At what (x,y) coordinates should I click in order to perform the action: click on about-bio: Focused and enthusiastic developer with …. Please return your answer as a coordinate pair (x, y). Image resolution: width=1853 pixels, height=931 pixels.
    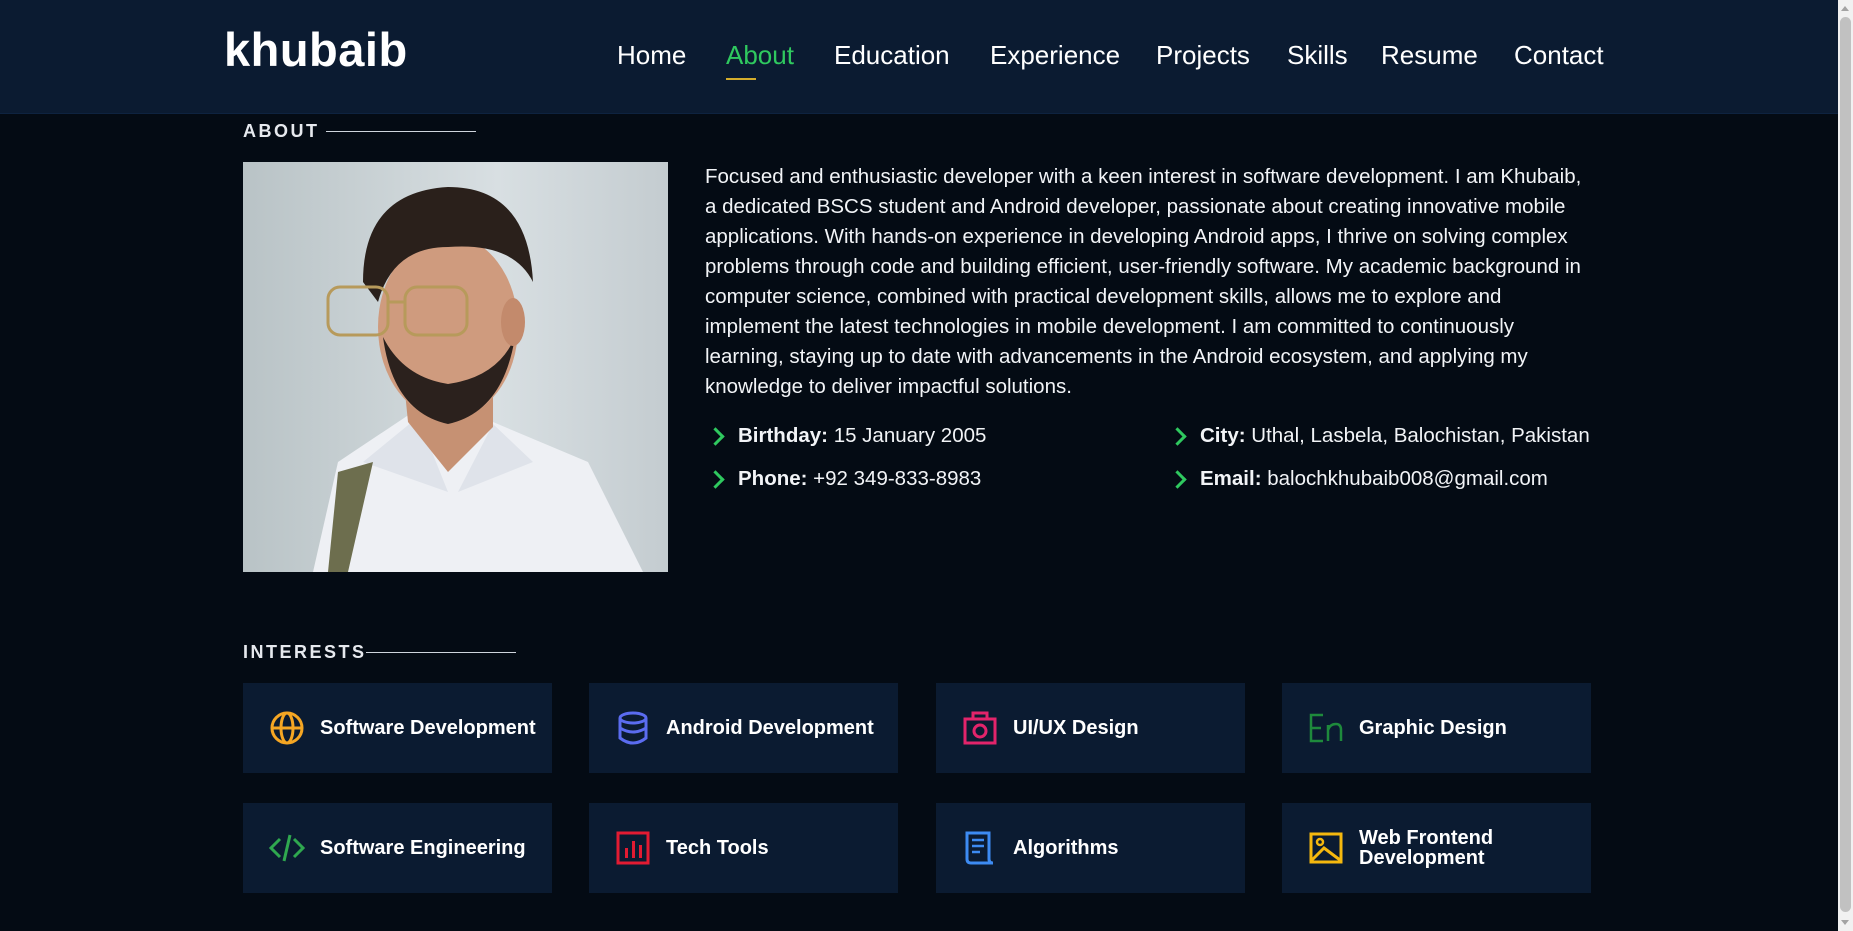
    Looking at the image, I should click on (1143, 281).